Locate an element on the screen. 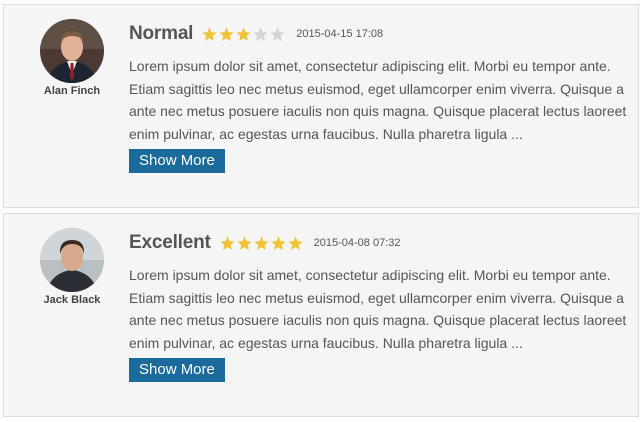 This screenshot has height=422, width=644. rating-title: Normal is located at coordinates (161, 33).